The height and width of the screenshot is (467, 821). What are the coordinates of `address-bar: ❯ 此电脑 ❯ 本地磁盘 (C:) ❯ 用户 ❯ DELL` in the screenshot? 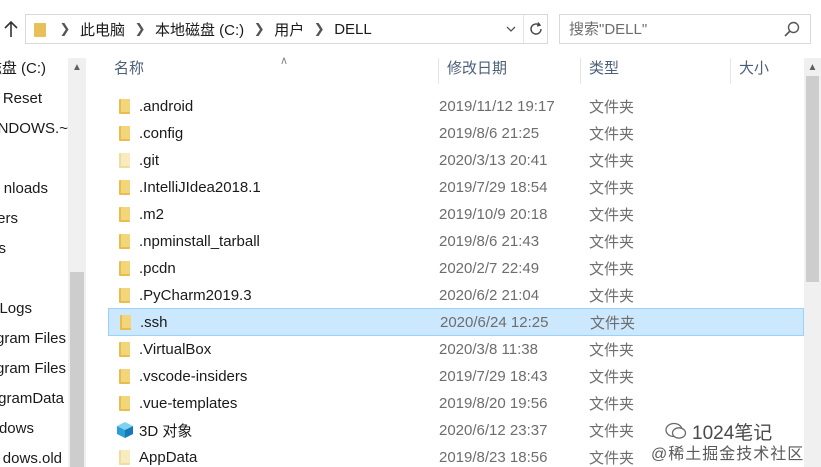 It's located at (286, 29).